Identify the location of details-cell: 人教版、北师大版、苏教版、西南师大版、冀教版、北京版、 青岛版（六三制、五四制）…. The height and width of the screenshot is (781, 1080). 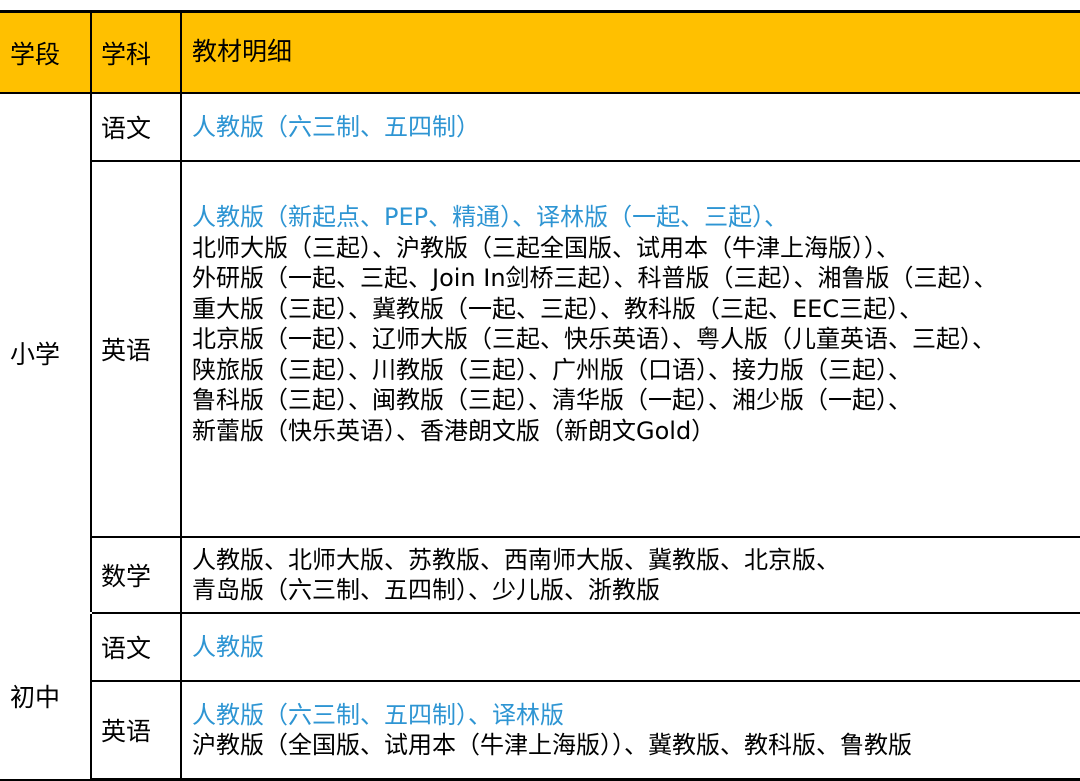
(630, 575).